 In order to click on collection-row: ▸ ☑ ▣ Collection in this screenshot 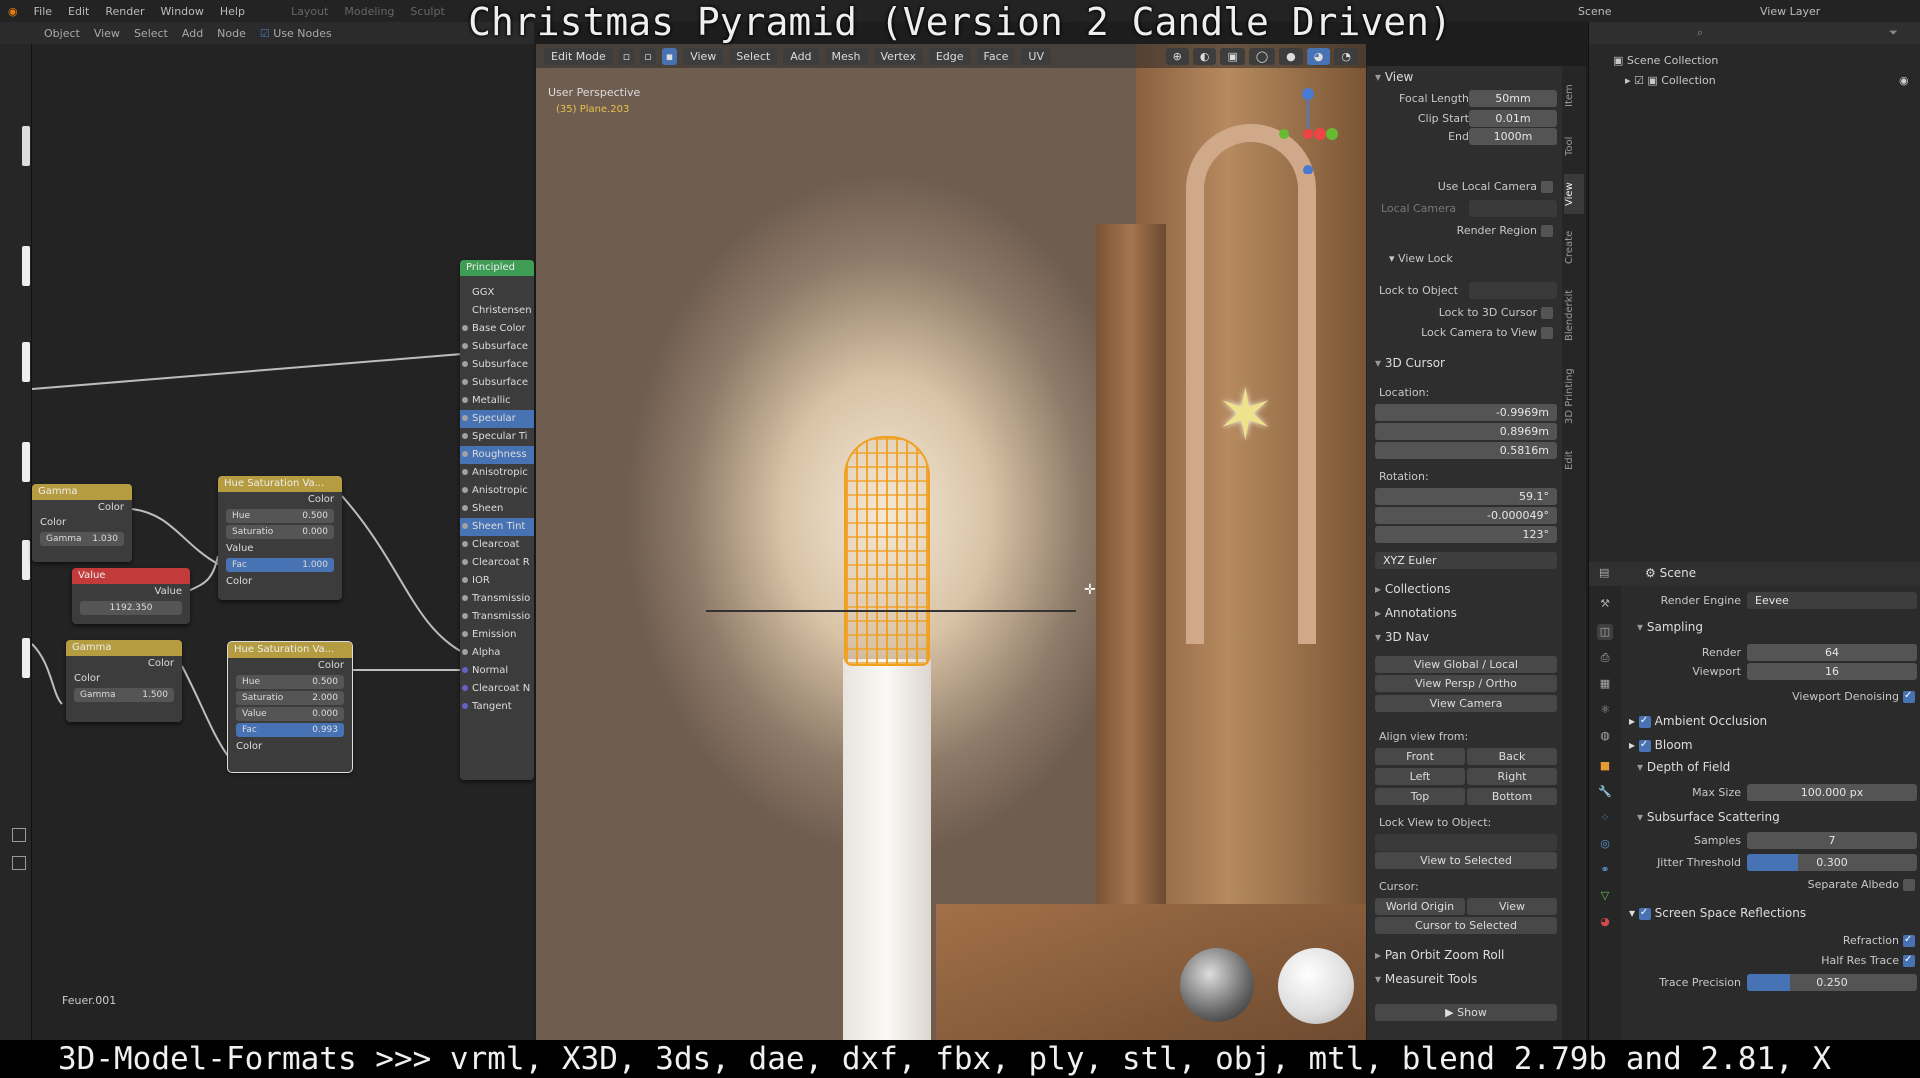, I will do `click(1670, 80)`.